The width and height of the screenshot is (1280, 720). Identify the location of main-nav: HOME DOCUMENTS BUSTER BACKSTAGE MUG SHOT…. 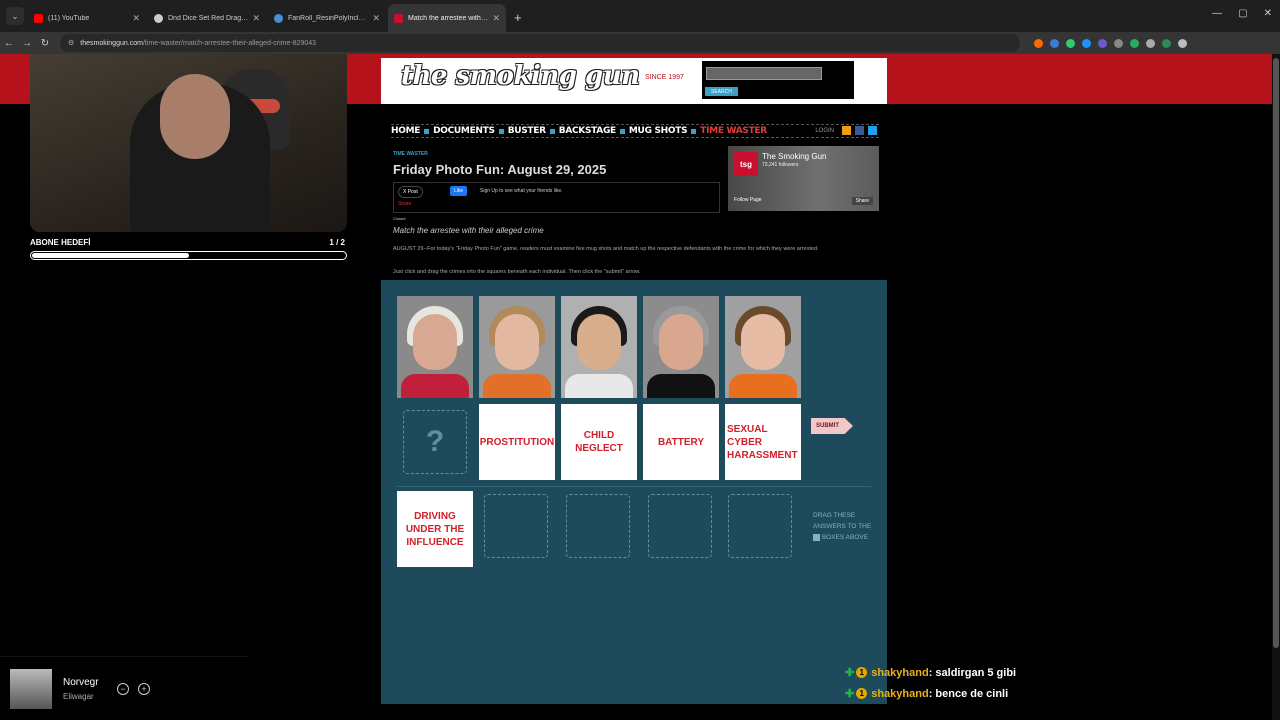
(635, 131).